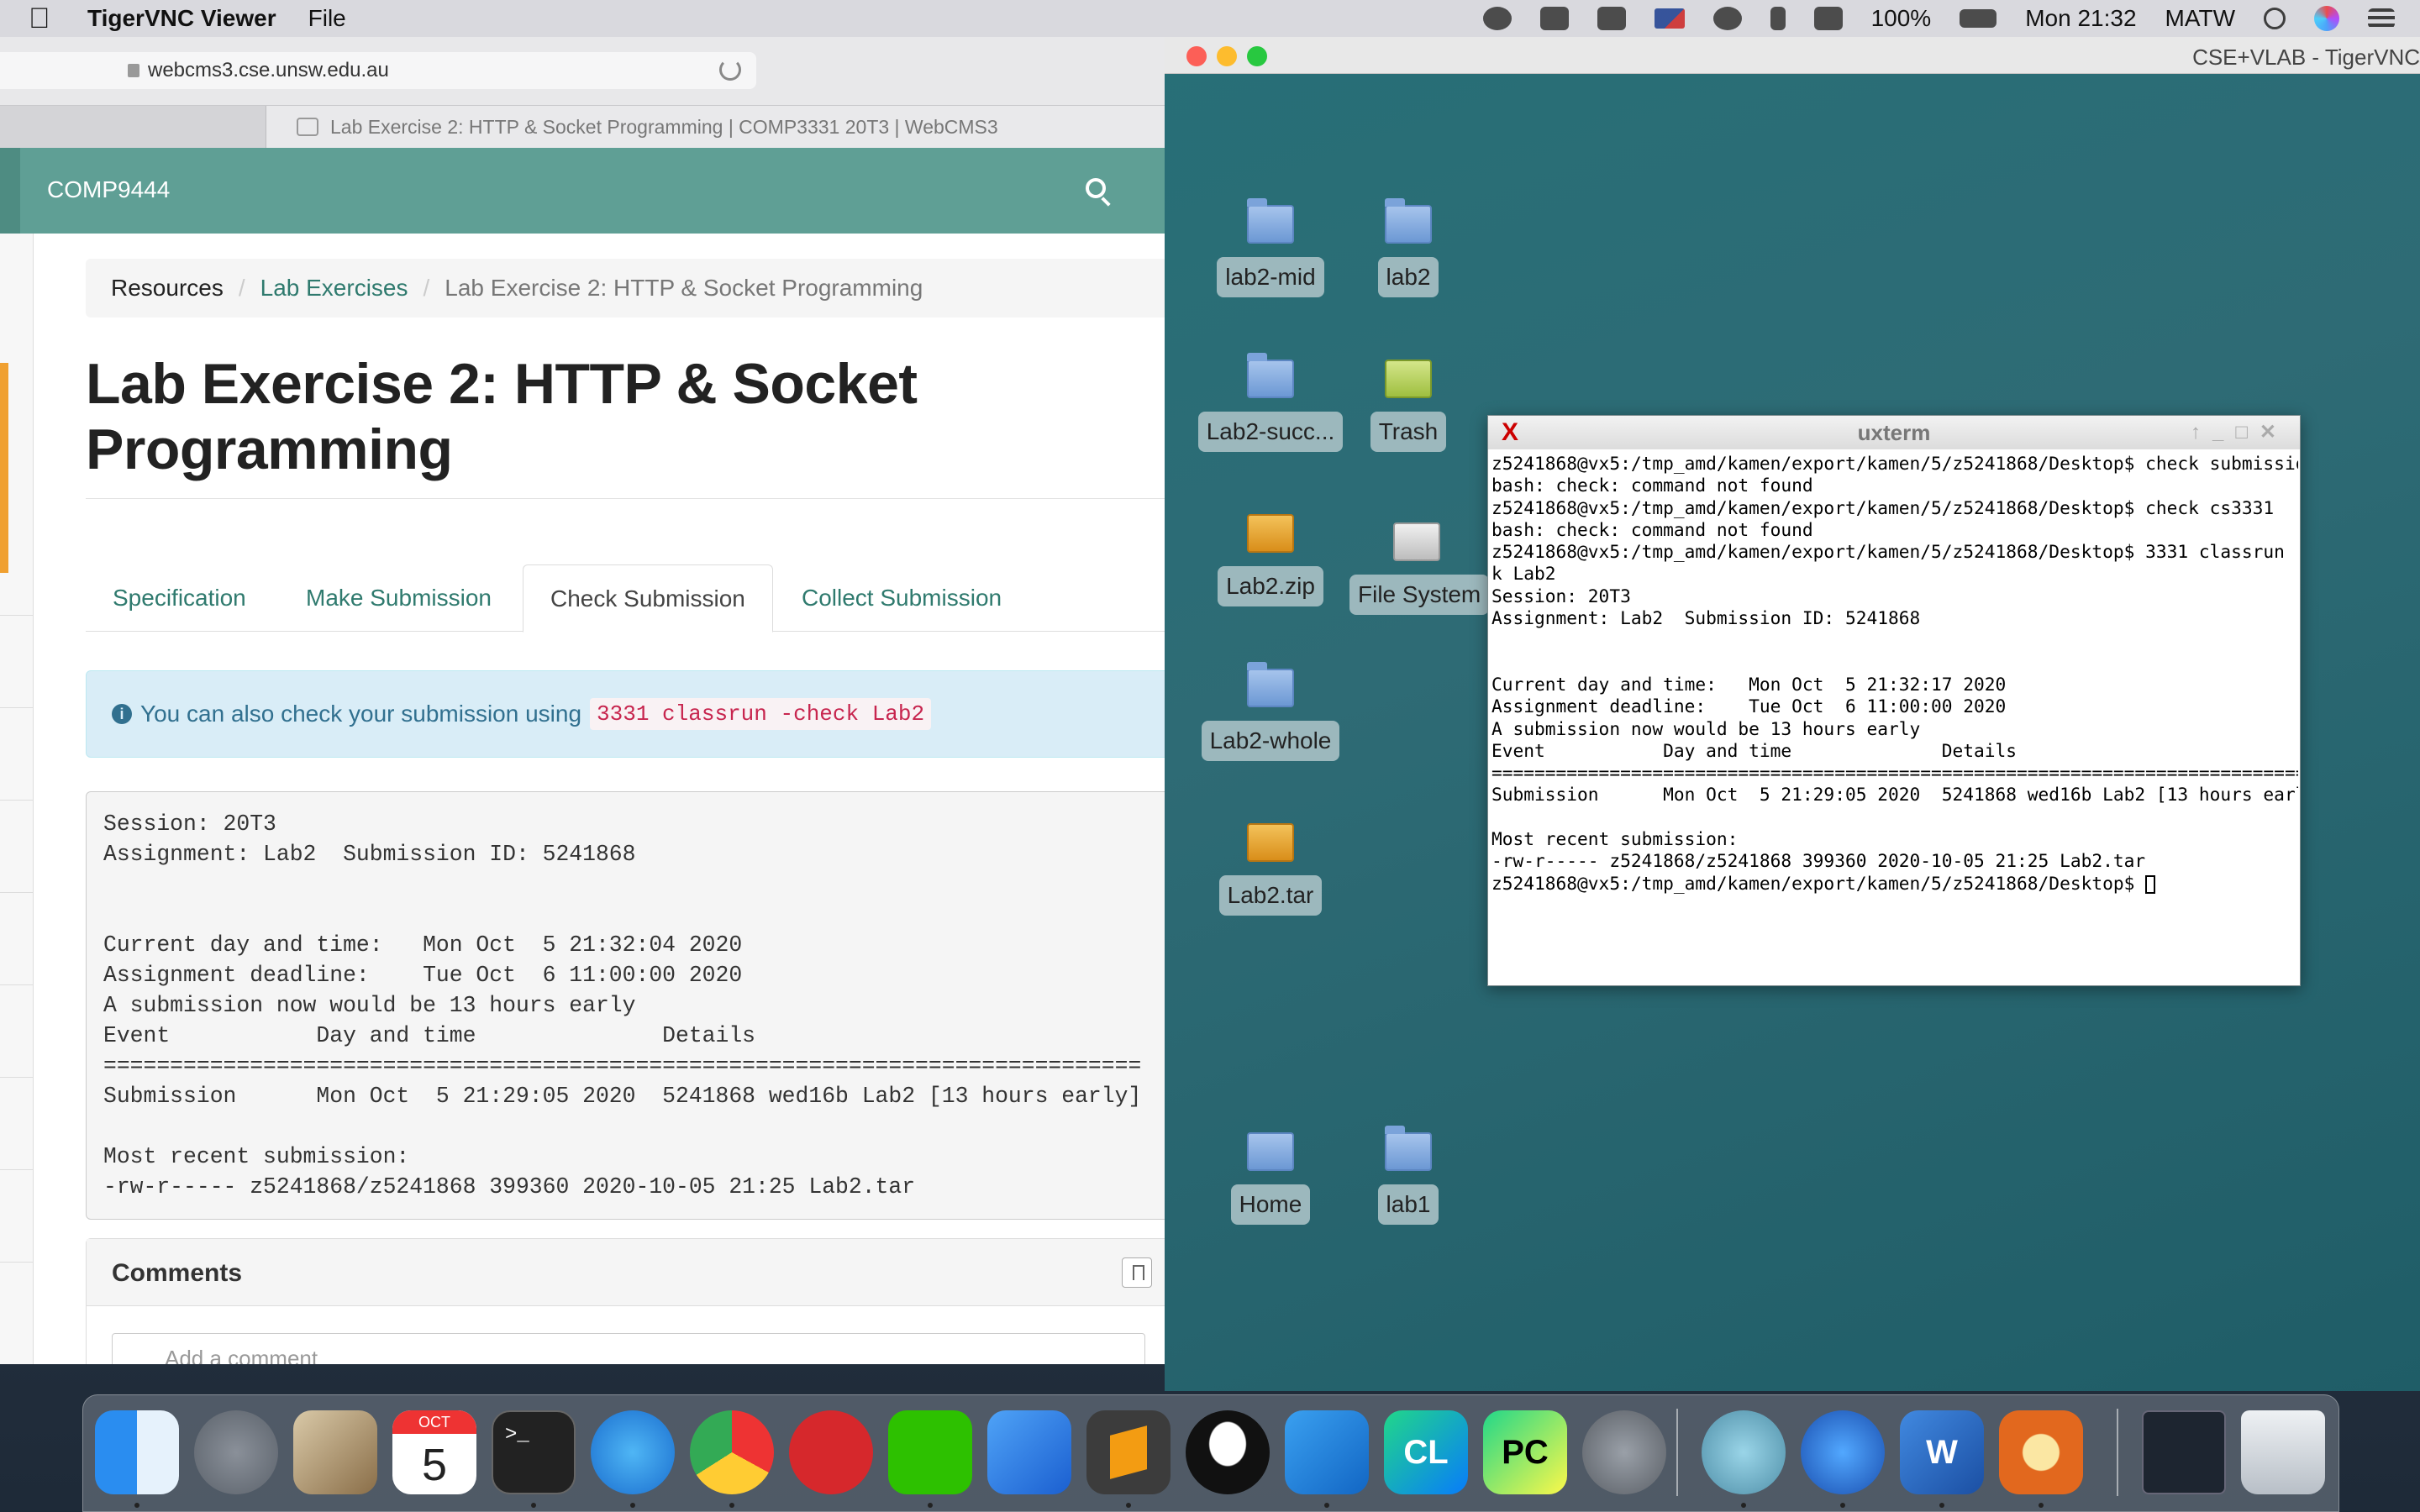 The image size is (2420, 1512). I want to click on calendar-month: OCT, so click(434, 1422).